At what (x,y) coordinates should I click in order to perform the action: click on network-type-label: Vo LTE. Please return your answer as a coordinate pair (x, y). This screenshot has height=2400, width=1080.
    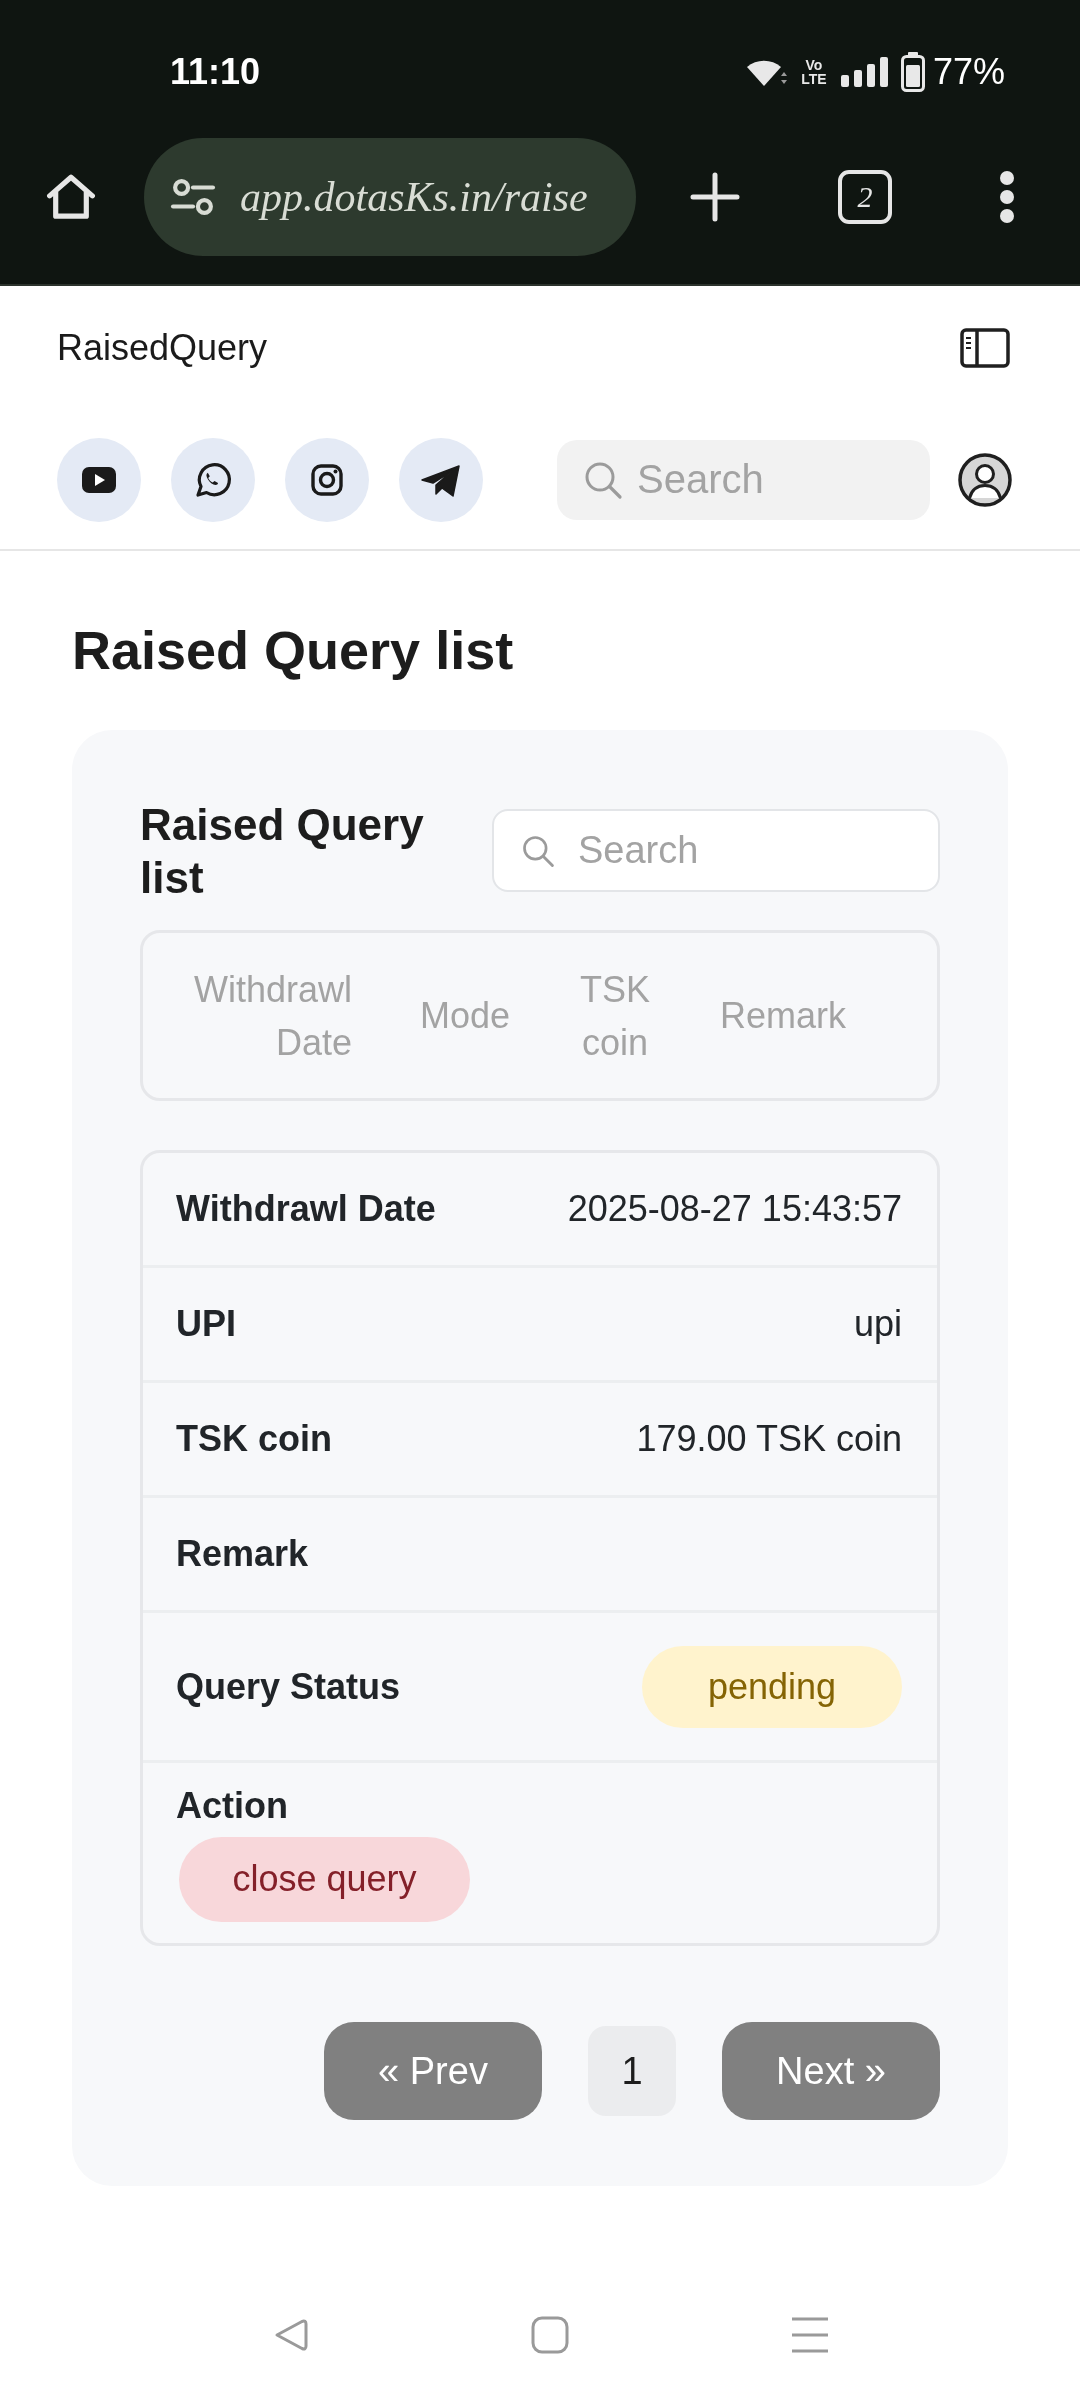
    Looking at the image, I should click on (814, 72).